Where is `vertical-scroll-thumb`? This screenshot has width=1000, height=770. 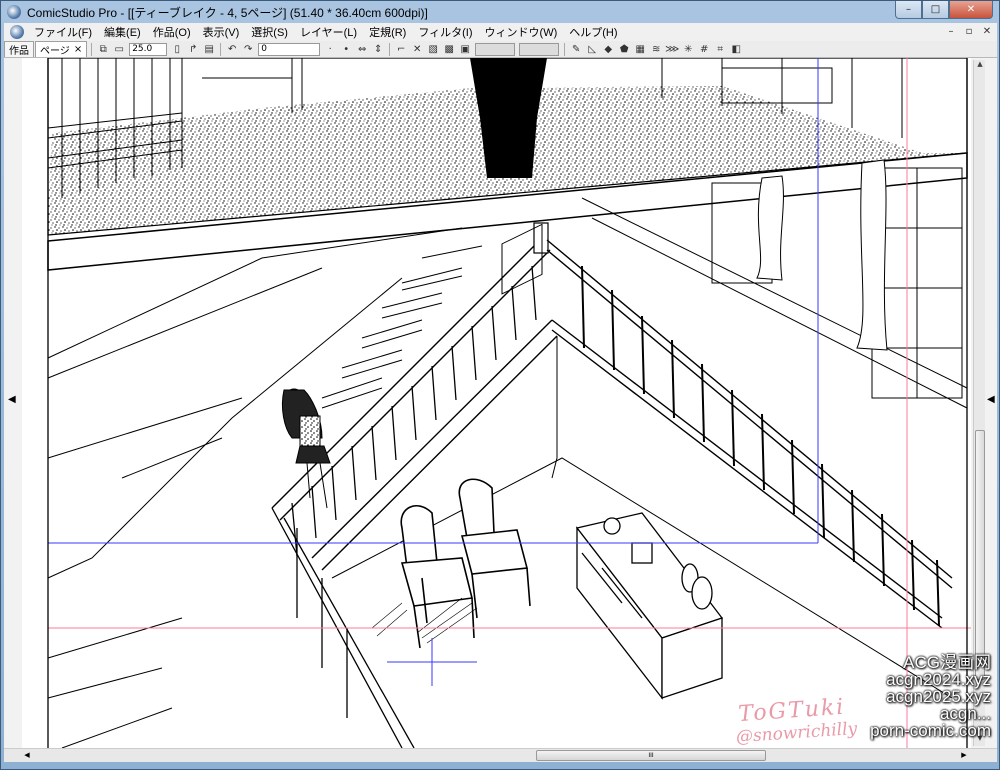 vertical-scroll-thumb is located at coordinates (980, 555).